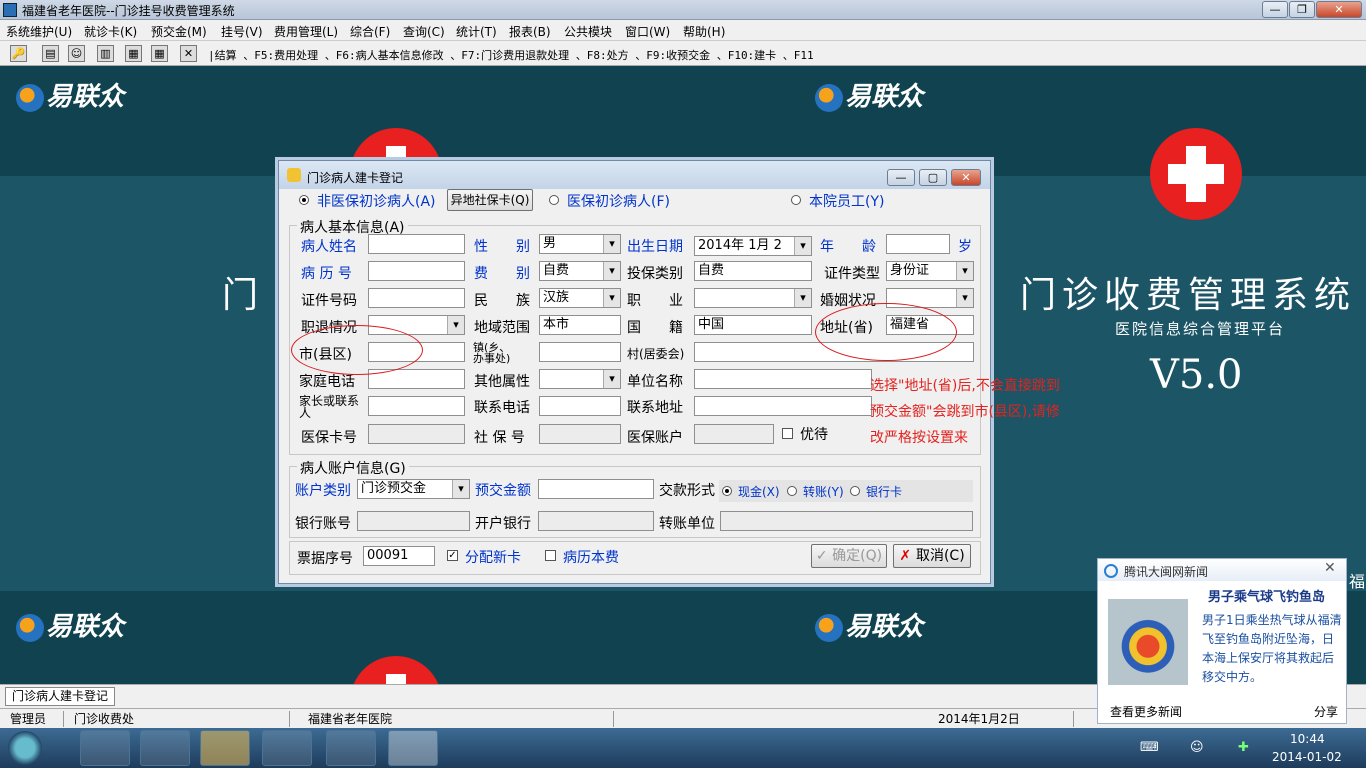  What do you see at coordinates (179, 31) in the screenshot?
I see `menu-prepay: 预交金(M)` at bounding box center [179, 31].